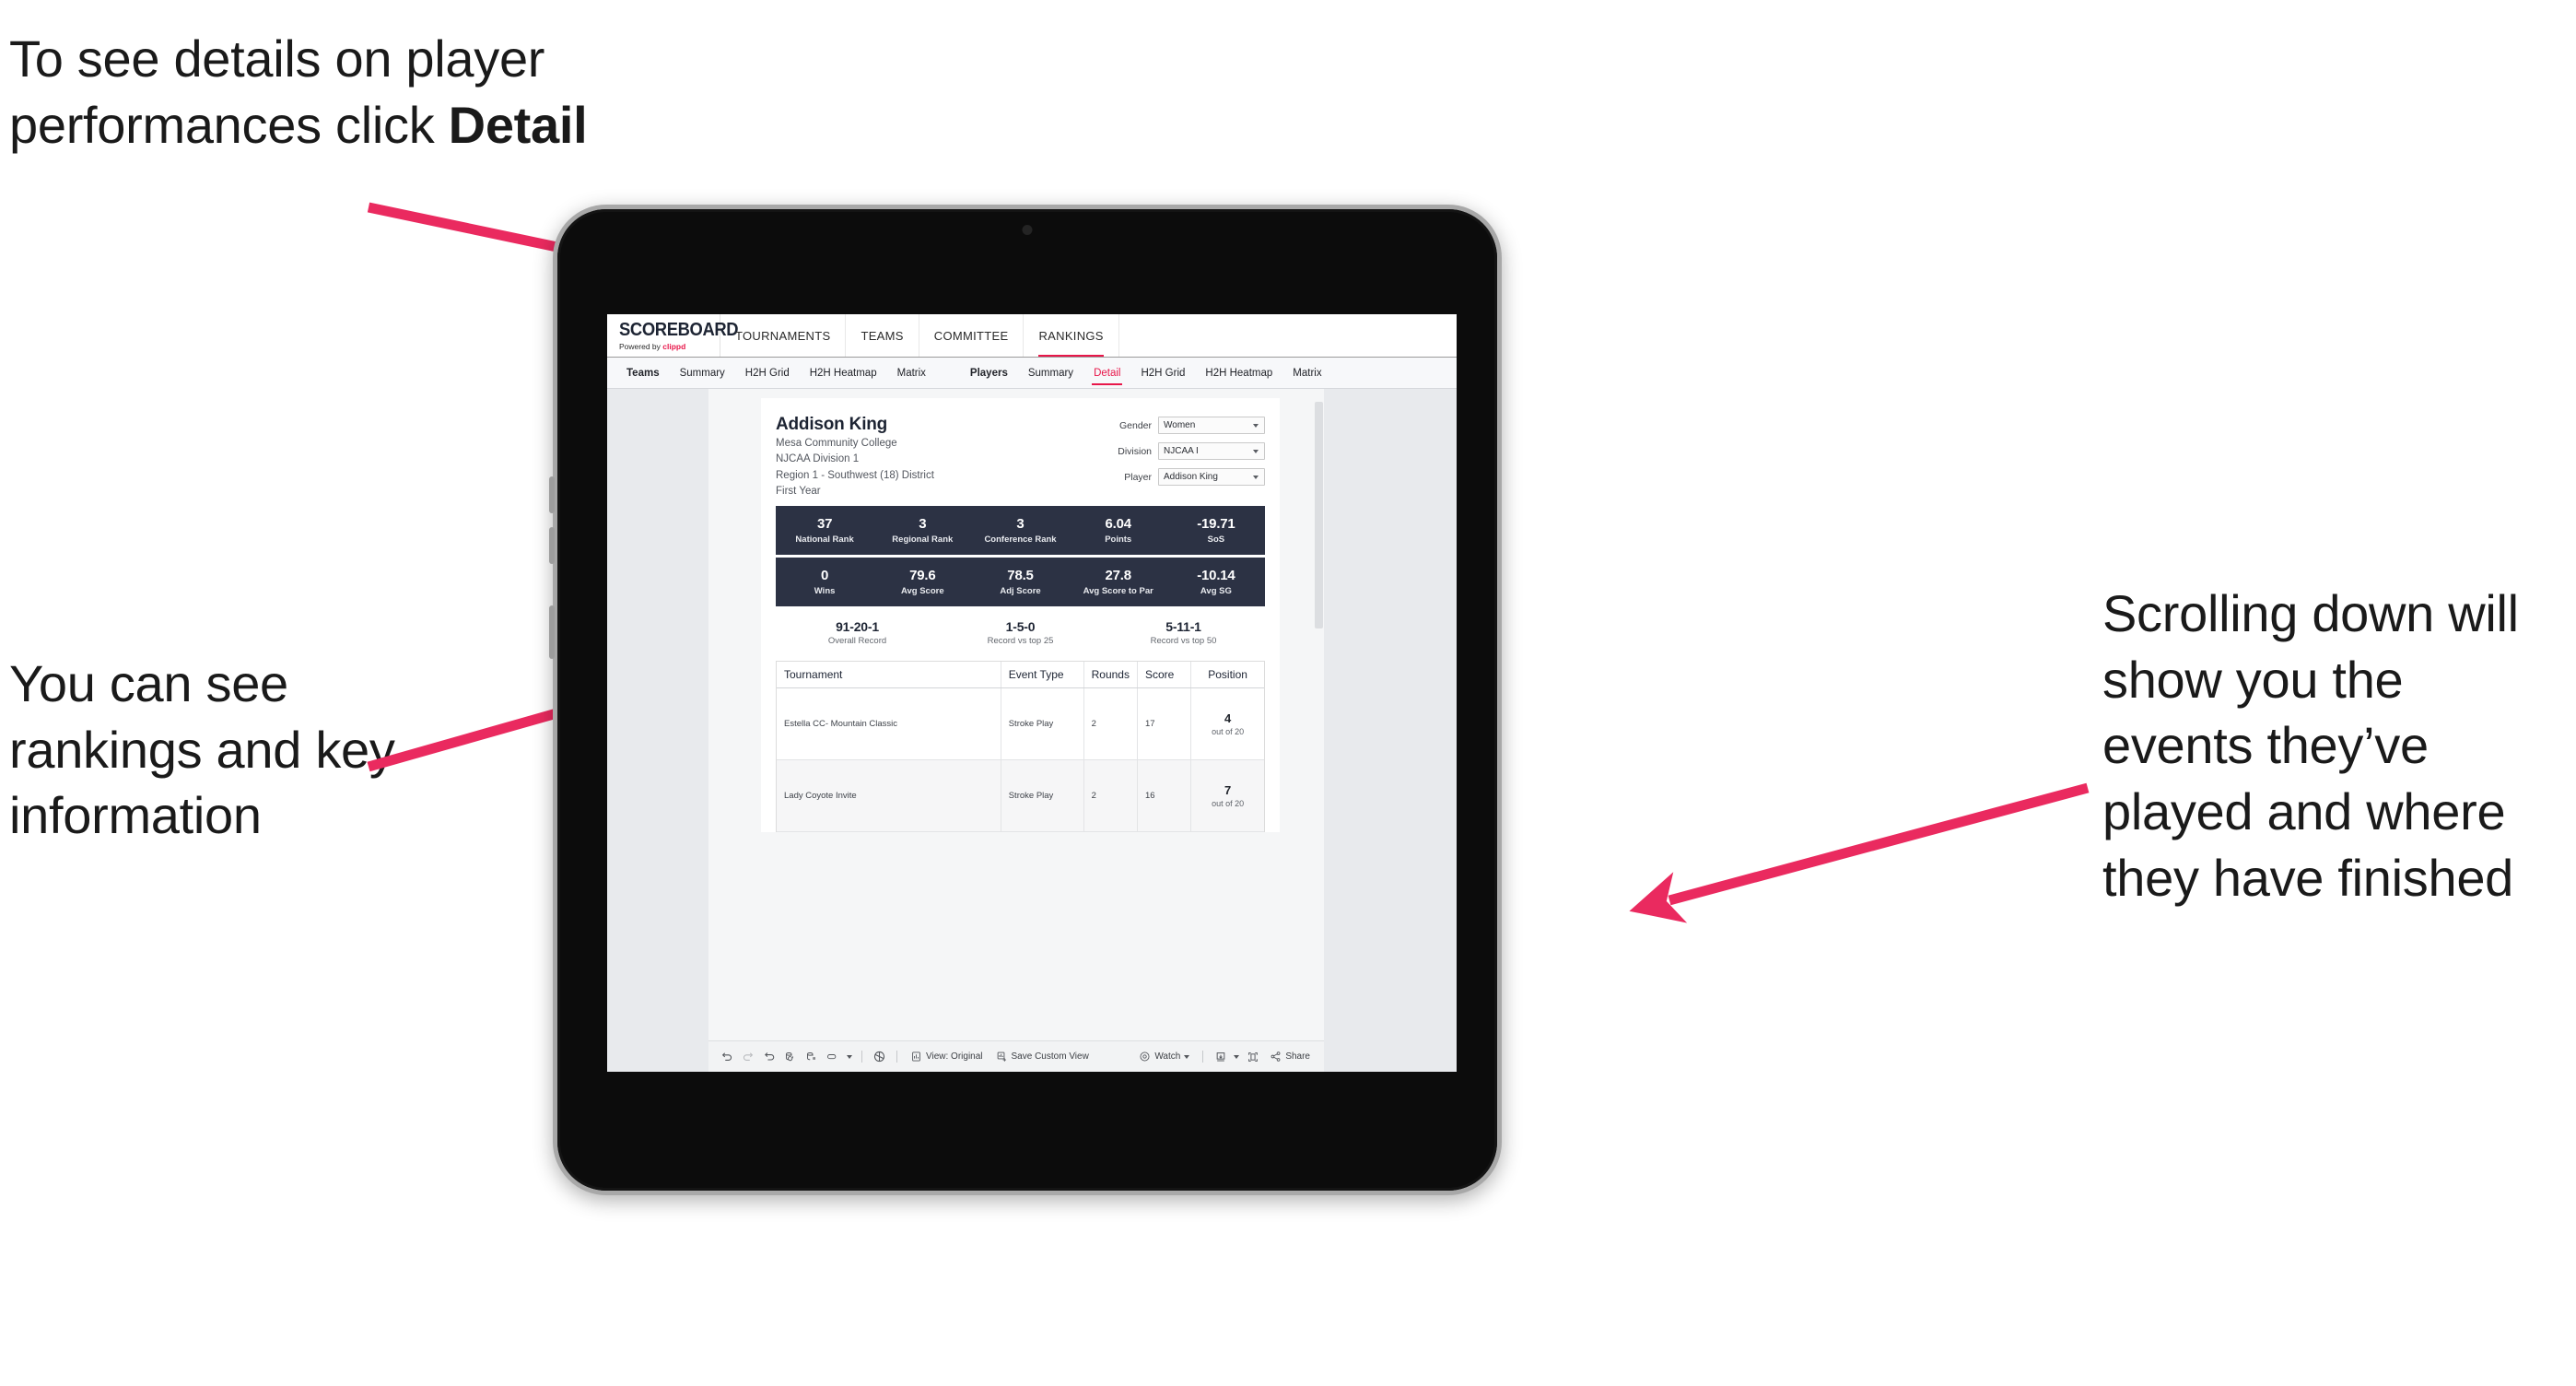  What do you see at coordinates (1050, 373) in the screenshot?
I see `tab-players-summary: Summary` at bounding box center [1050, 373].